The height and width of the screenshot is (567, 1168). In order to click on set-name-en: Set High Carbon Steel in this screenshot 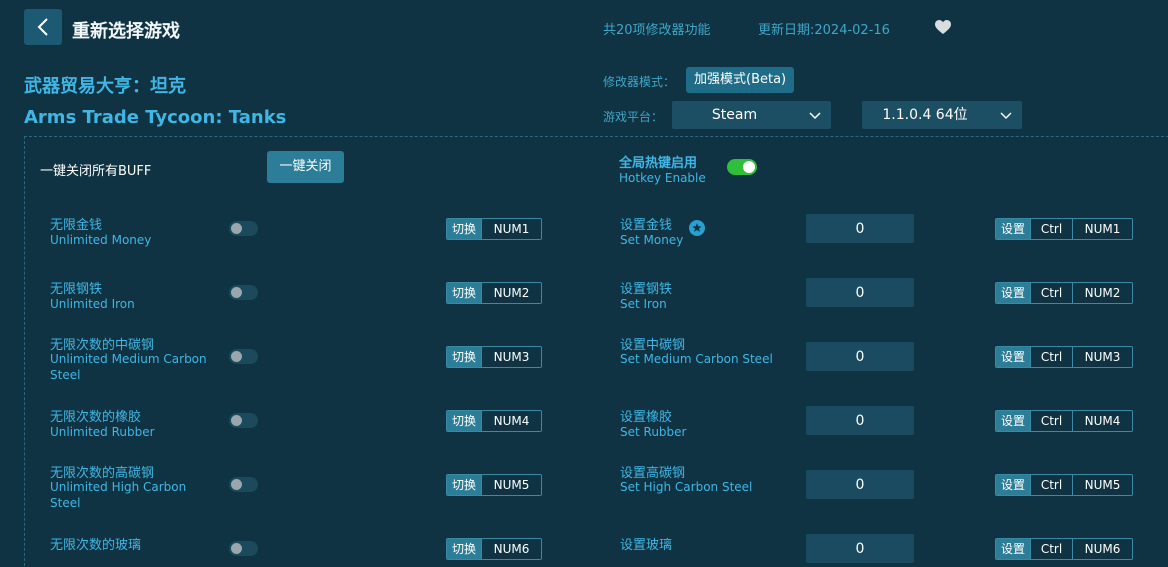, I will do `click(686, 487)`.